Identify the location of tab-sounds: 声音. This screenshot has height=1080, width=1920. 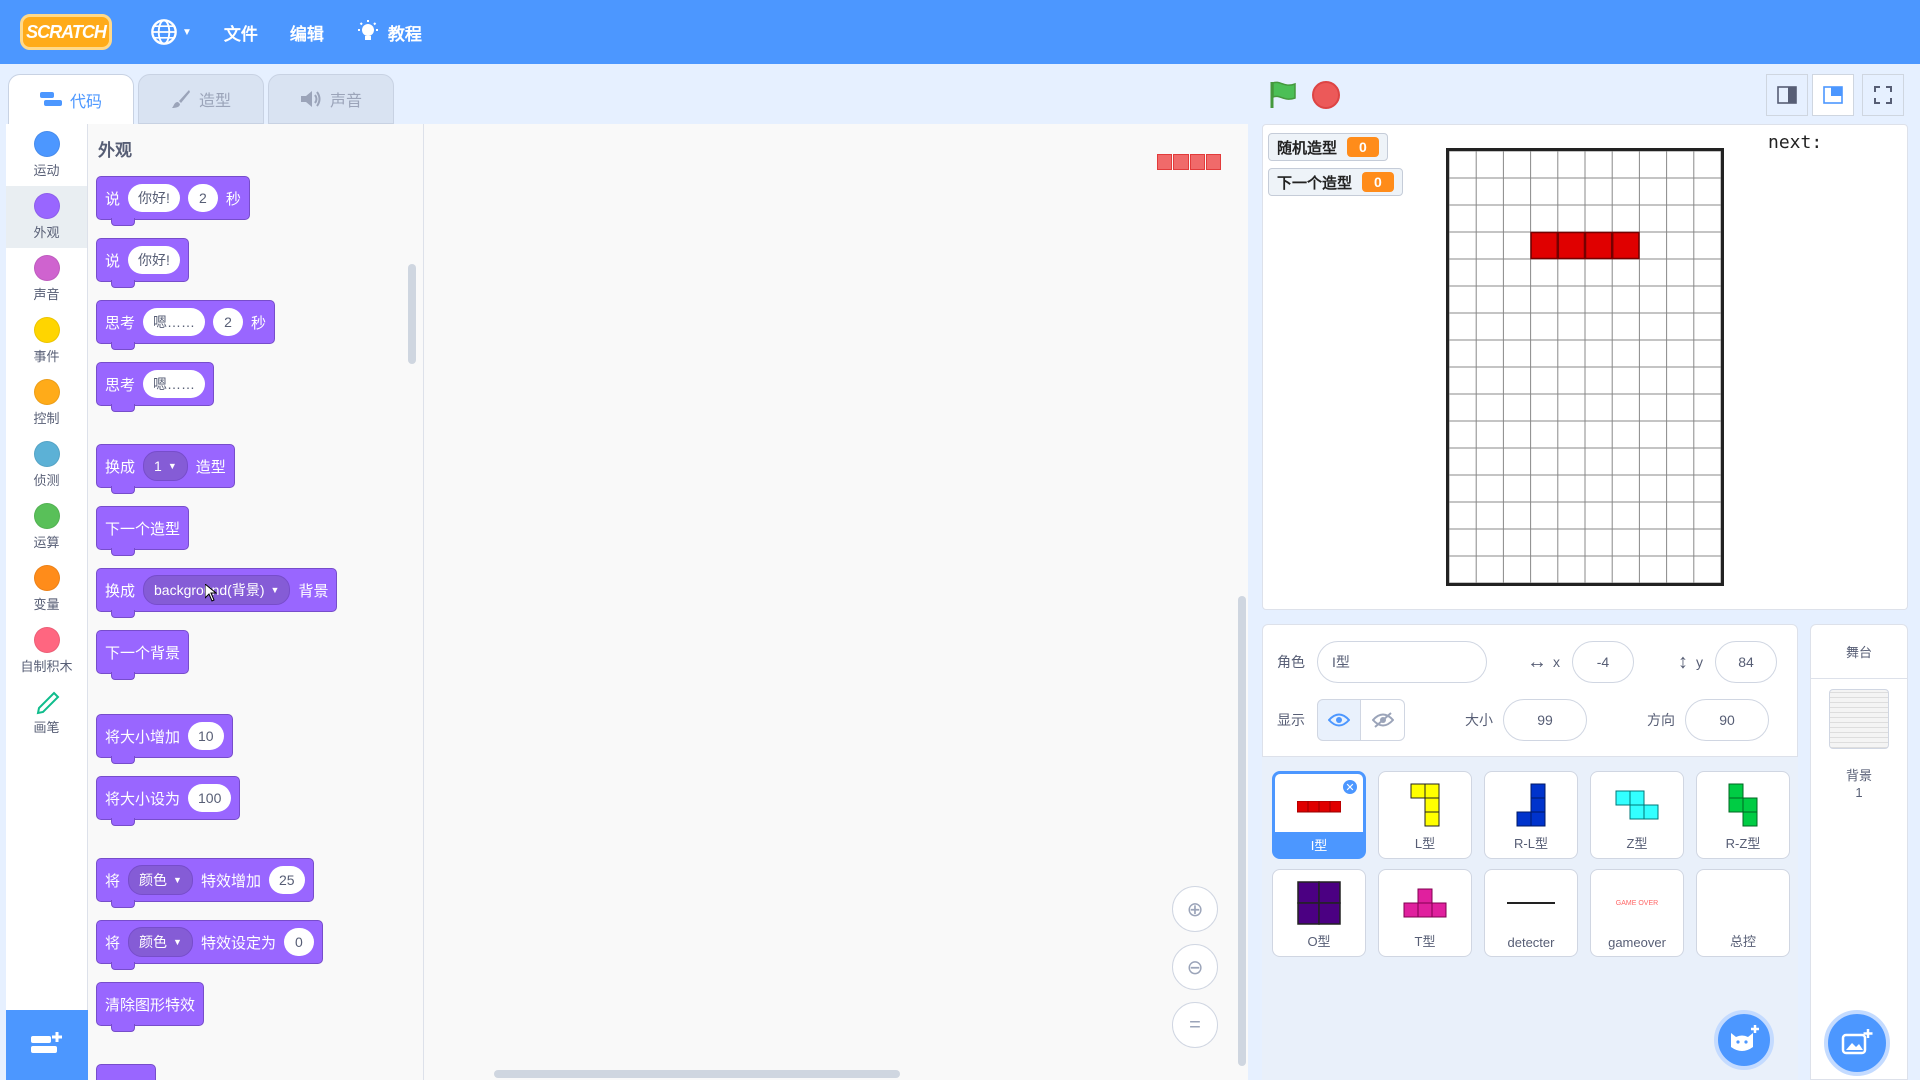
(331, 99).